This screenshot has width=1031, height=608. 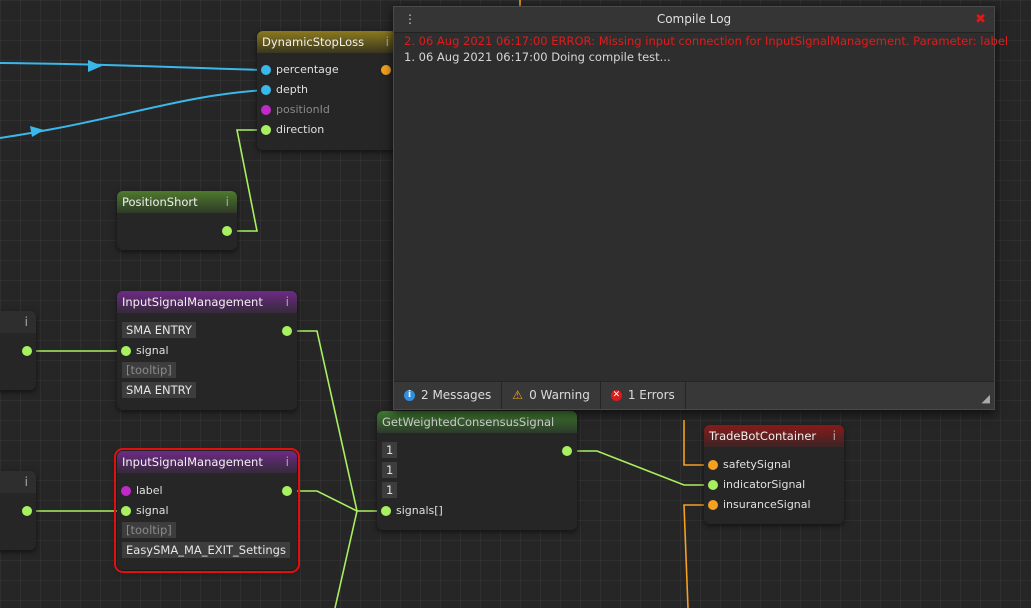 I want to click on input-label: insuranceSignal, so click(x=767, y=504).